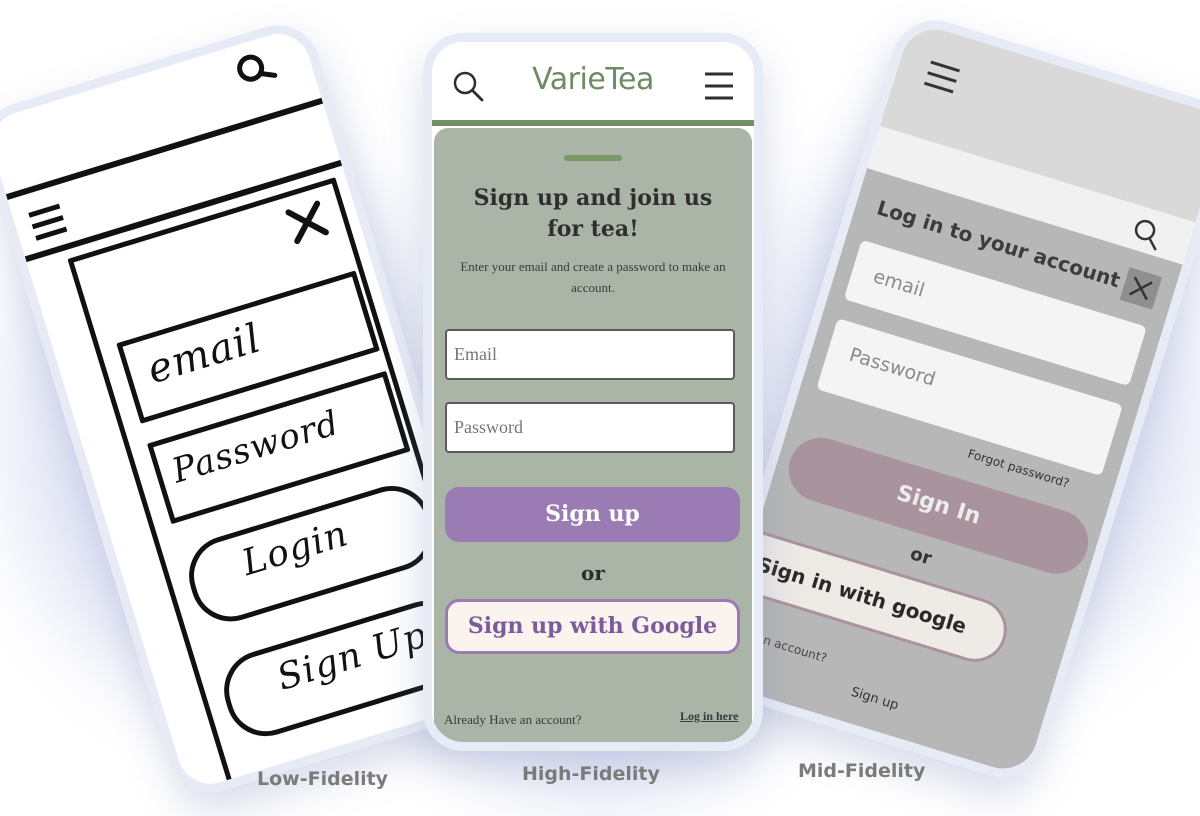 The height and width of the screenshot is (816, 1200). What do you see at coordinates (593, 213) in the screenshot?
I see `signup-title: Sign up and join us for tea!` at bounding box center [593, 213].